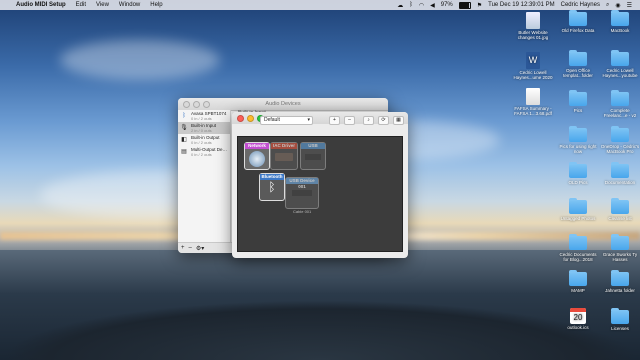 Image resolution: width=640 pixels, height=360 pixels. Describe the element at coordinates (607, 5) in the screenshot. I see `search-icon: ⌕` at that location.